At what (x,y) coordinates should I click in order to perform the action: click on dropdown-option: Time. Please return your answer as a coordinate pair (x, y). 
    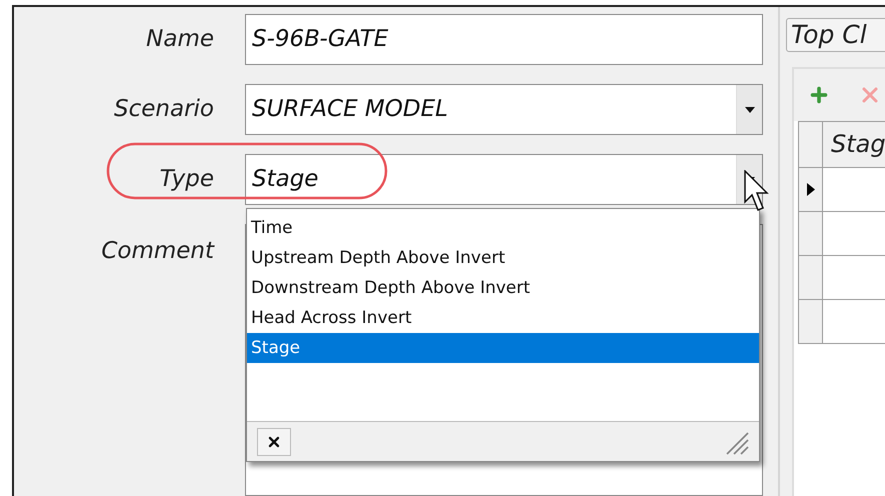
    Looking at the image, I should click on (503, 228).